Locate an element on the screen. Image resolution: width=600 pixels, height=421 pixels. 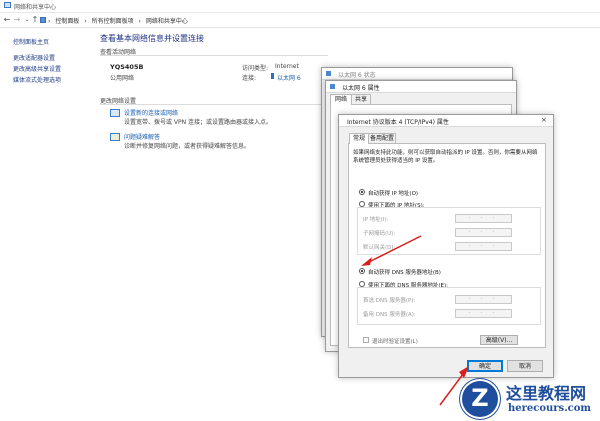
watermark-cn-text: 这里教程网 is located at coordinates (546, 393).